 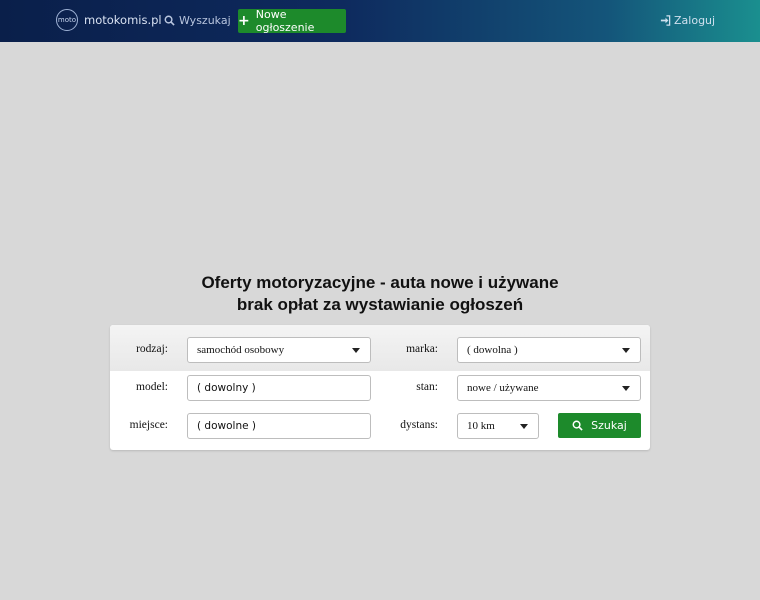 What do you see at coordinates (67, 20) in the screenshot?
I see `logo-emblem-icon: moto` at bounding box center [67, 20].